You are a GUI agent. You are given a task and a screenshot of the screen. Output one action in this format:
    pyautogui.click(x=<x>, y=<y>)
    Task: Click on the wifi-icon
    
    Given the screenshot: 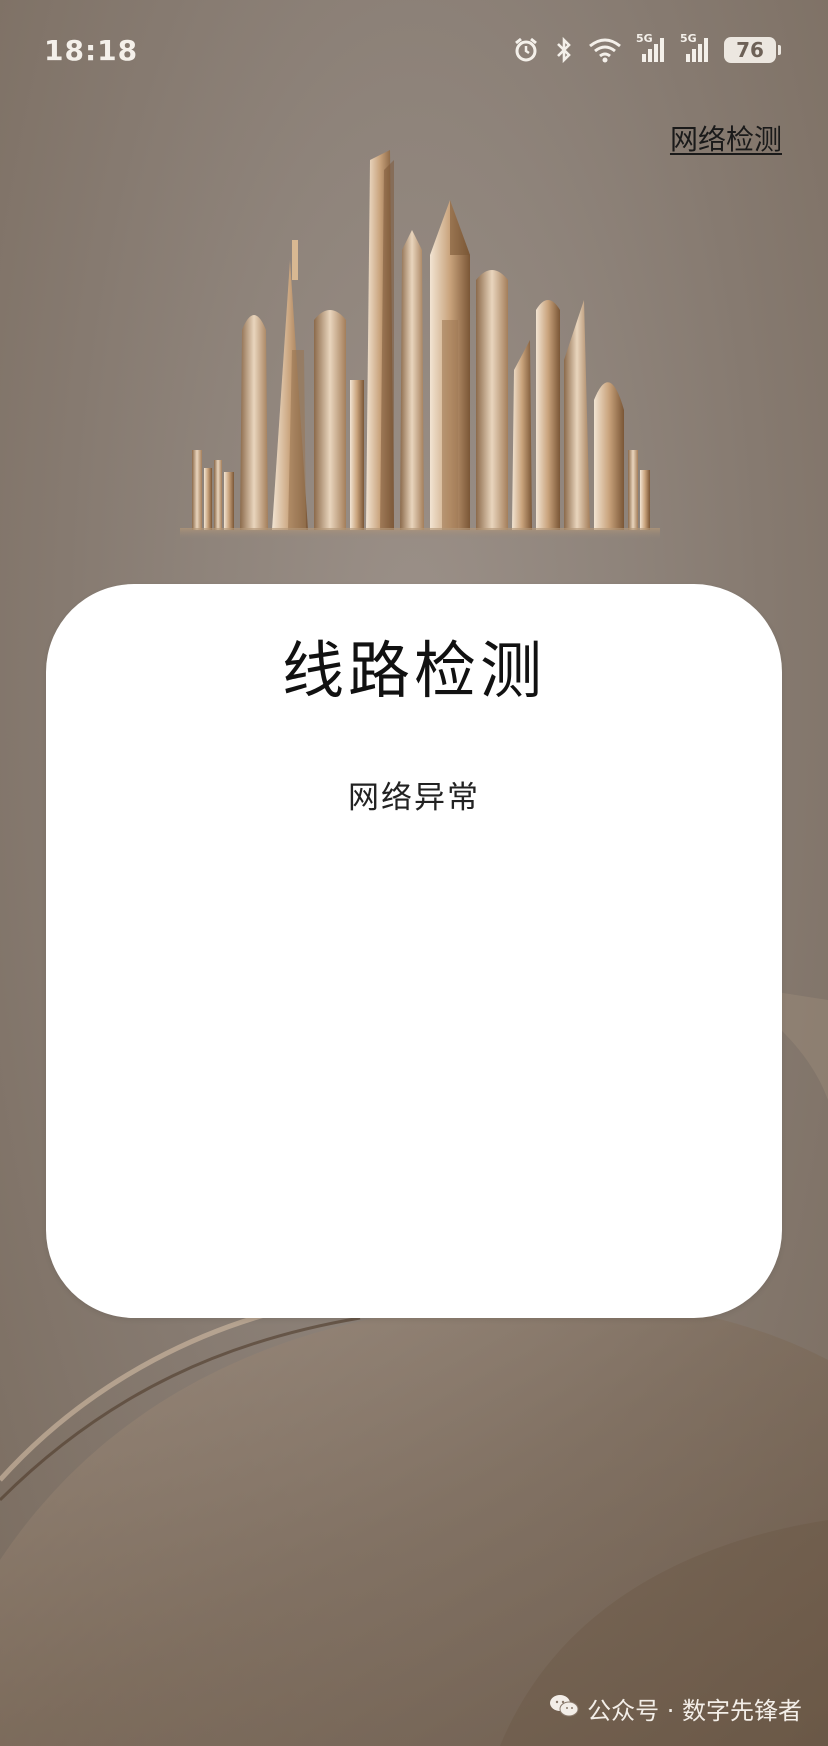 What is the action you would take?
    pyautogui.click(x=605, y=50)
    